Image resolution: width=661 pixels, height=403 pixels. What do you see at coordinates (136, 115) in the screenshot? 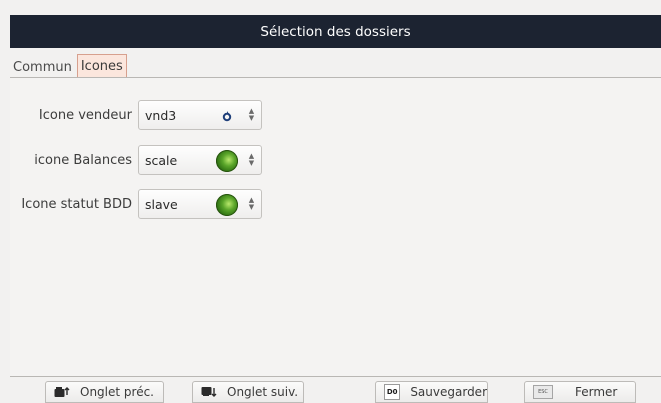
I see `field-row-icone-vendeur: Icone vendeur vnd3 ▲ ▼` at bounding box center [136, 115].